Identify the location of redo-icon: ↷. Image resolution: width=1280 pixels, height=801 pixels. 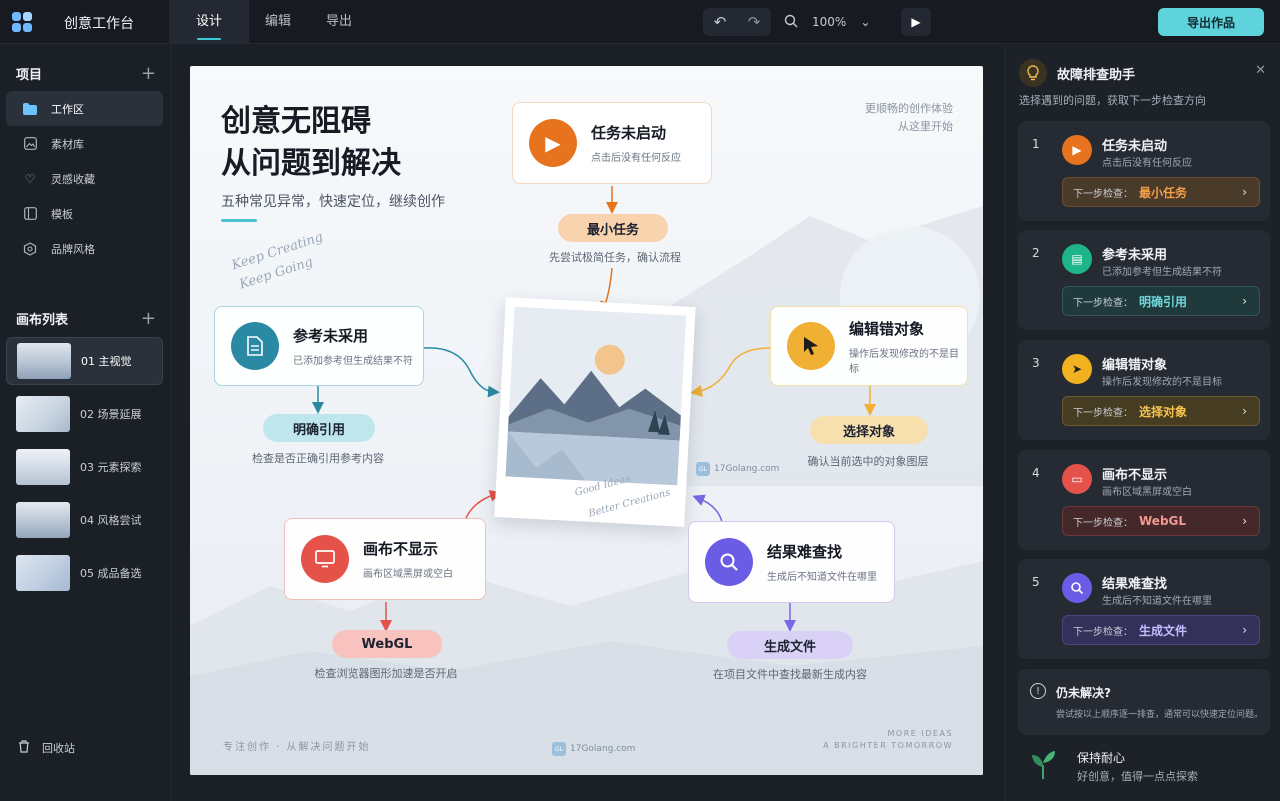
(754, 22).